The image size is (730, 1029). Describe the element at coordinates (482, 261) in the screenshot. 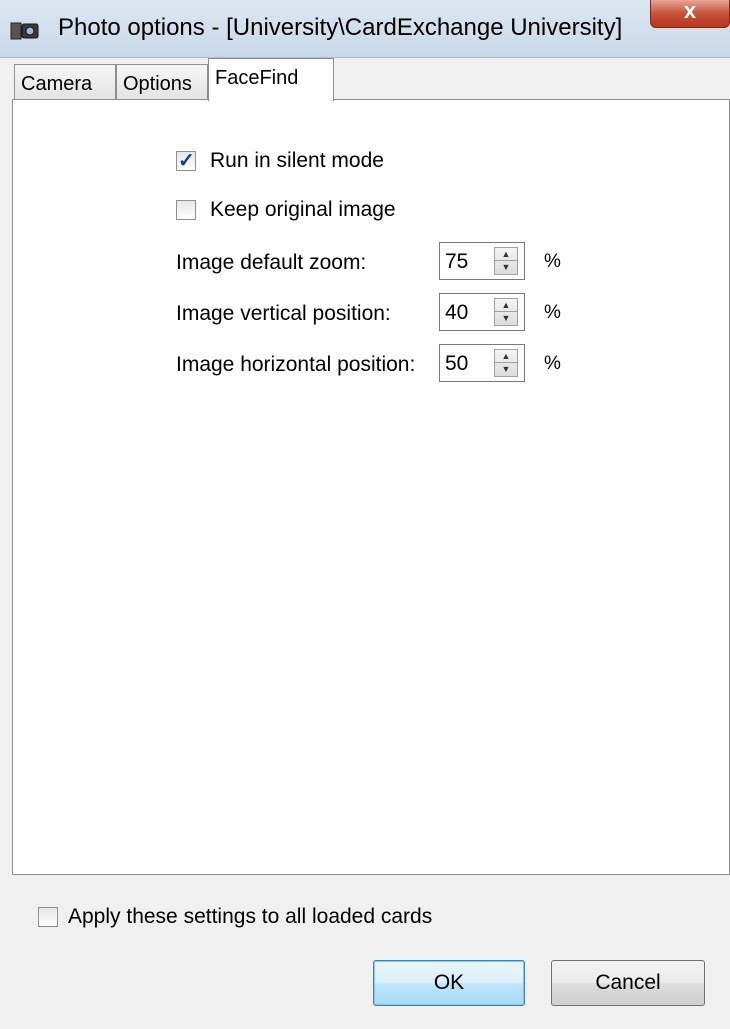

I see `zoom-stepper: 75 ▲ ▼` at that location.